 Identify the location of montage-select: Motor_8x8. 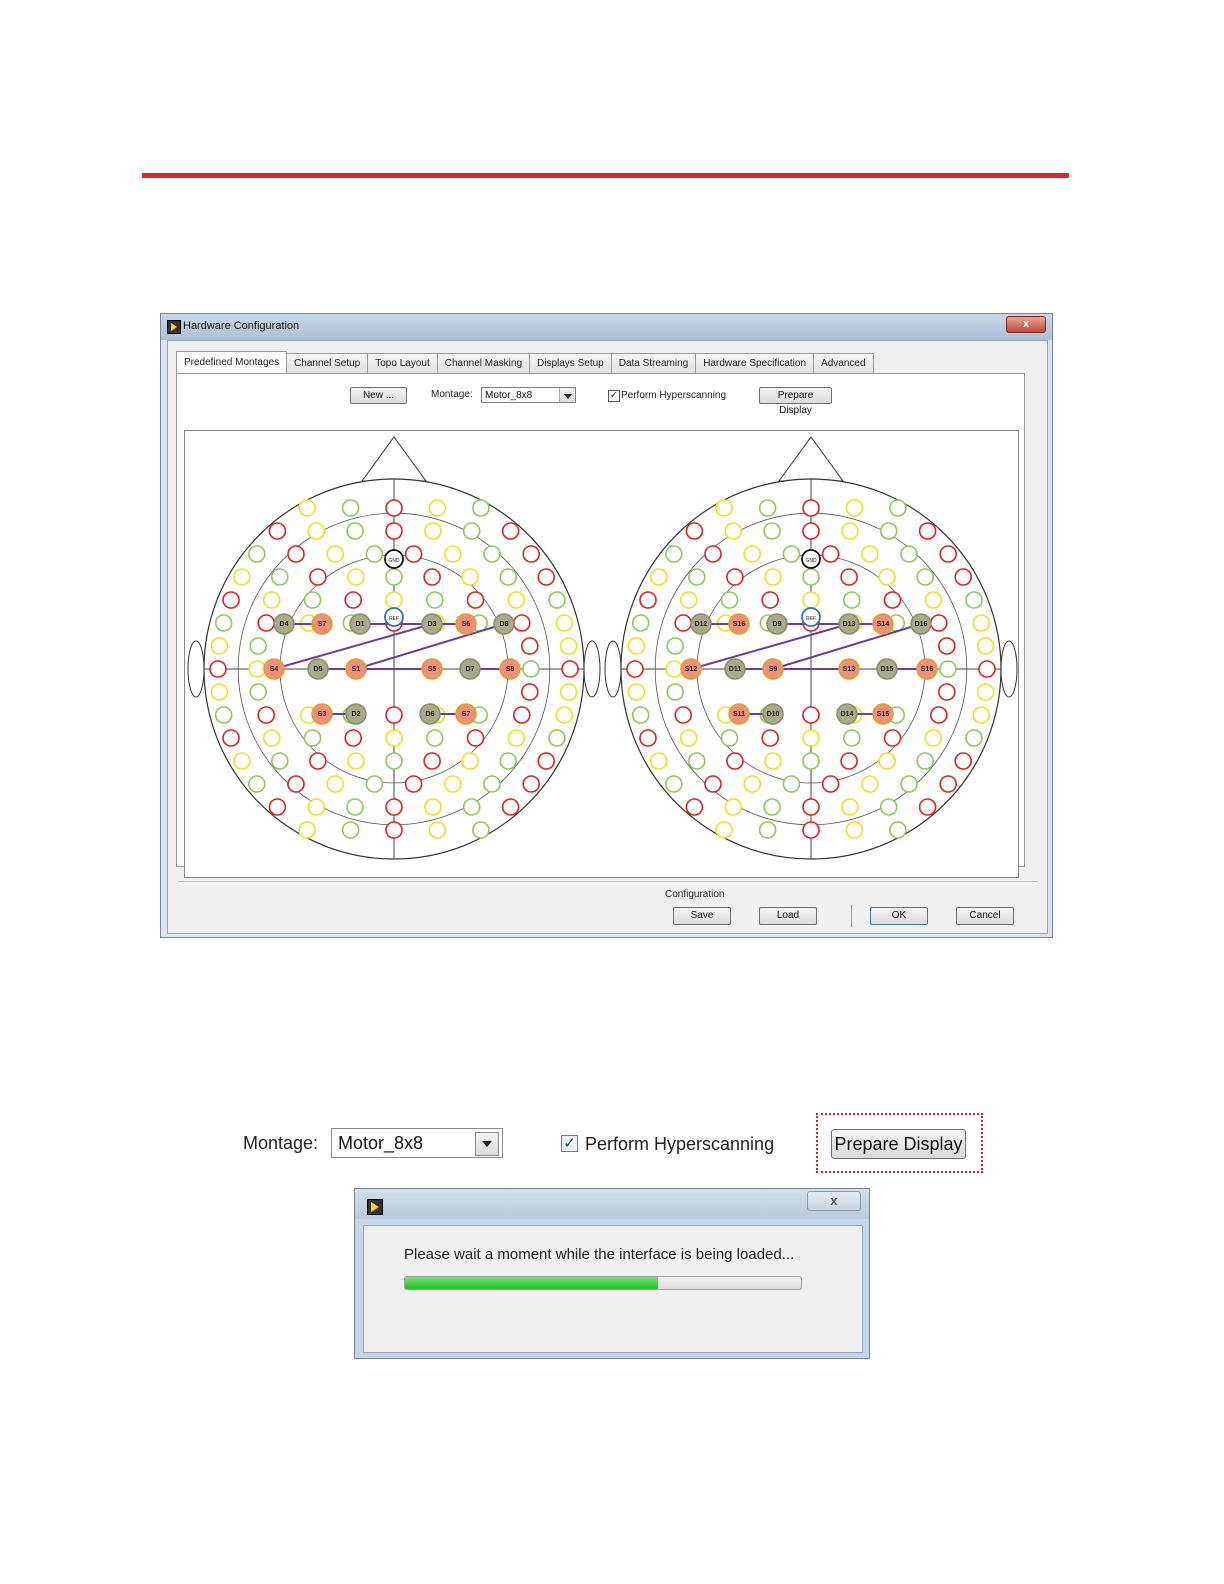
(528, 395).